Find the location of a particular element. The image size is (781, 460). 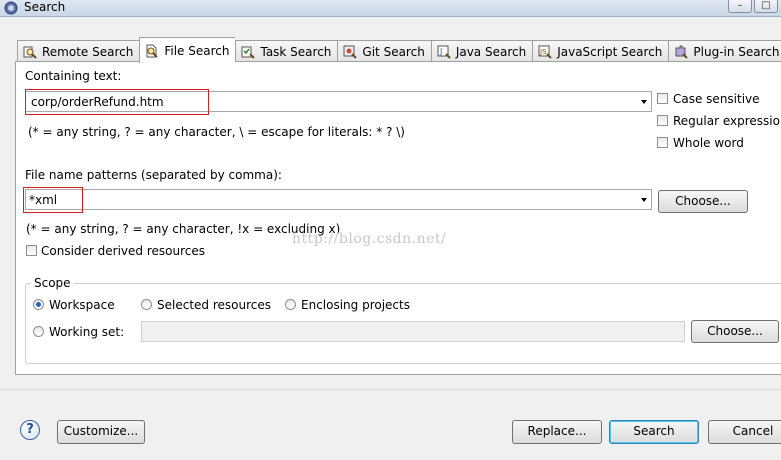

tab-label: JavaScript Search is located at coordinates (610, 52).